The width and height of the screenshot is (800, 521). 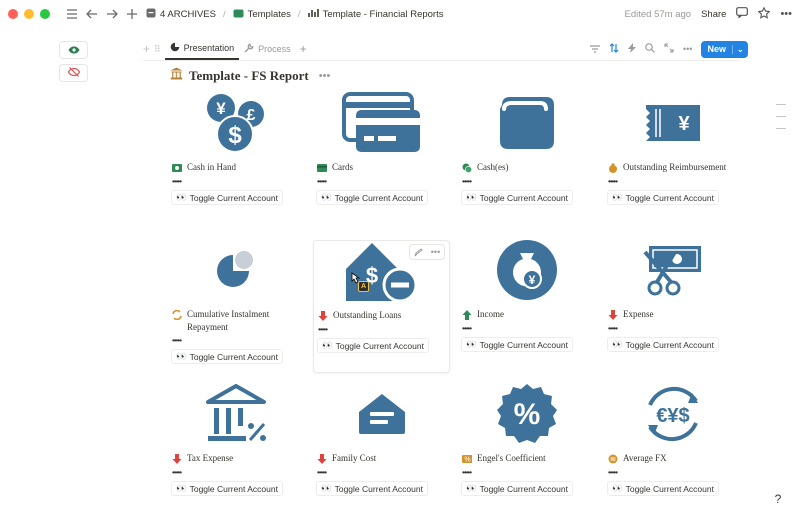 I want to click on card-cover: ¥ £ $, so click(x=236, y=125).